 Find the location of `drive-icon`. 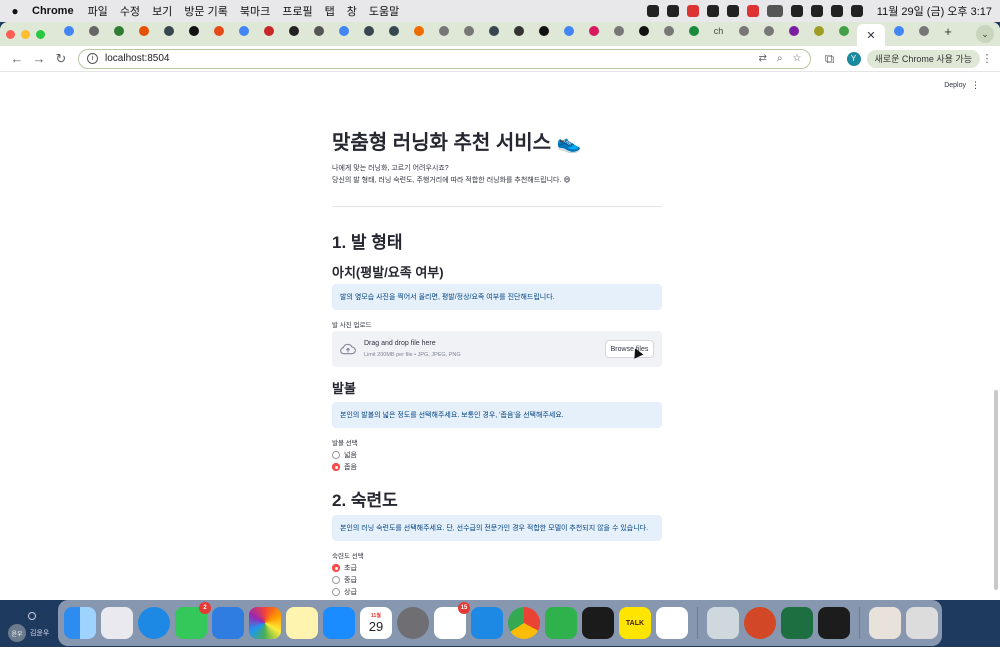

drive-icon is located at coordinates (672, 11).